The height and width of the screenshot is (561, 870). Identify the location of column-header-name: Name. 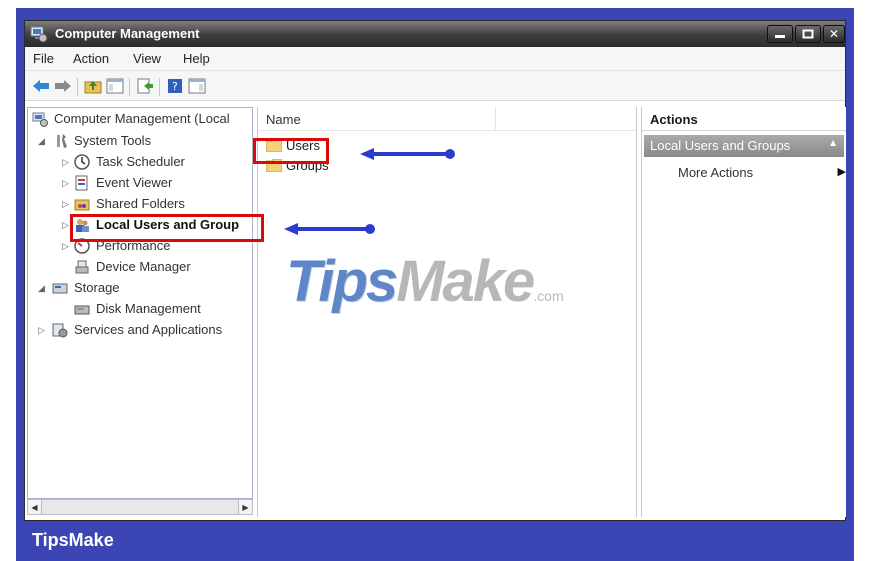
(377, 119).